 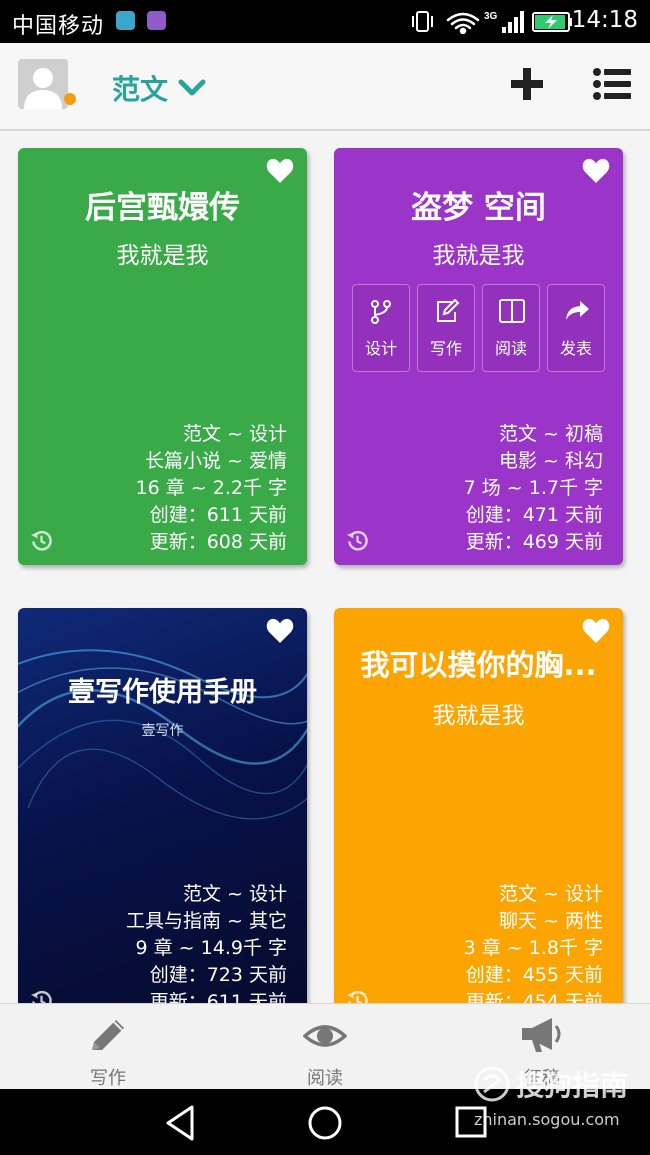 I want to click on card-meta-line: 创建：611 天前, so click(x=218, y=515).